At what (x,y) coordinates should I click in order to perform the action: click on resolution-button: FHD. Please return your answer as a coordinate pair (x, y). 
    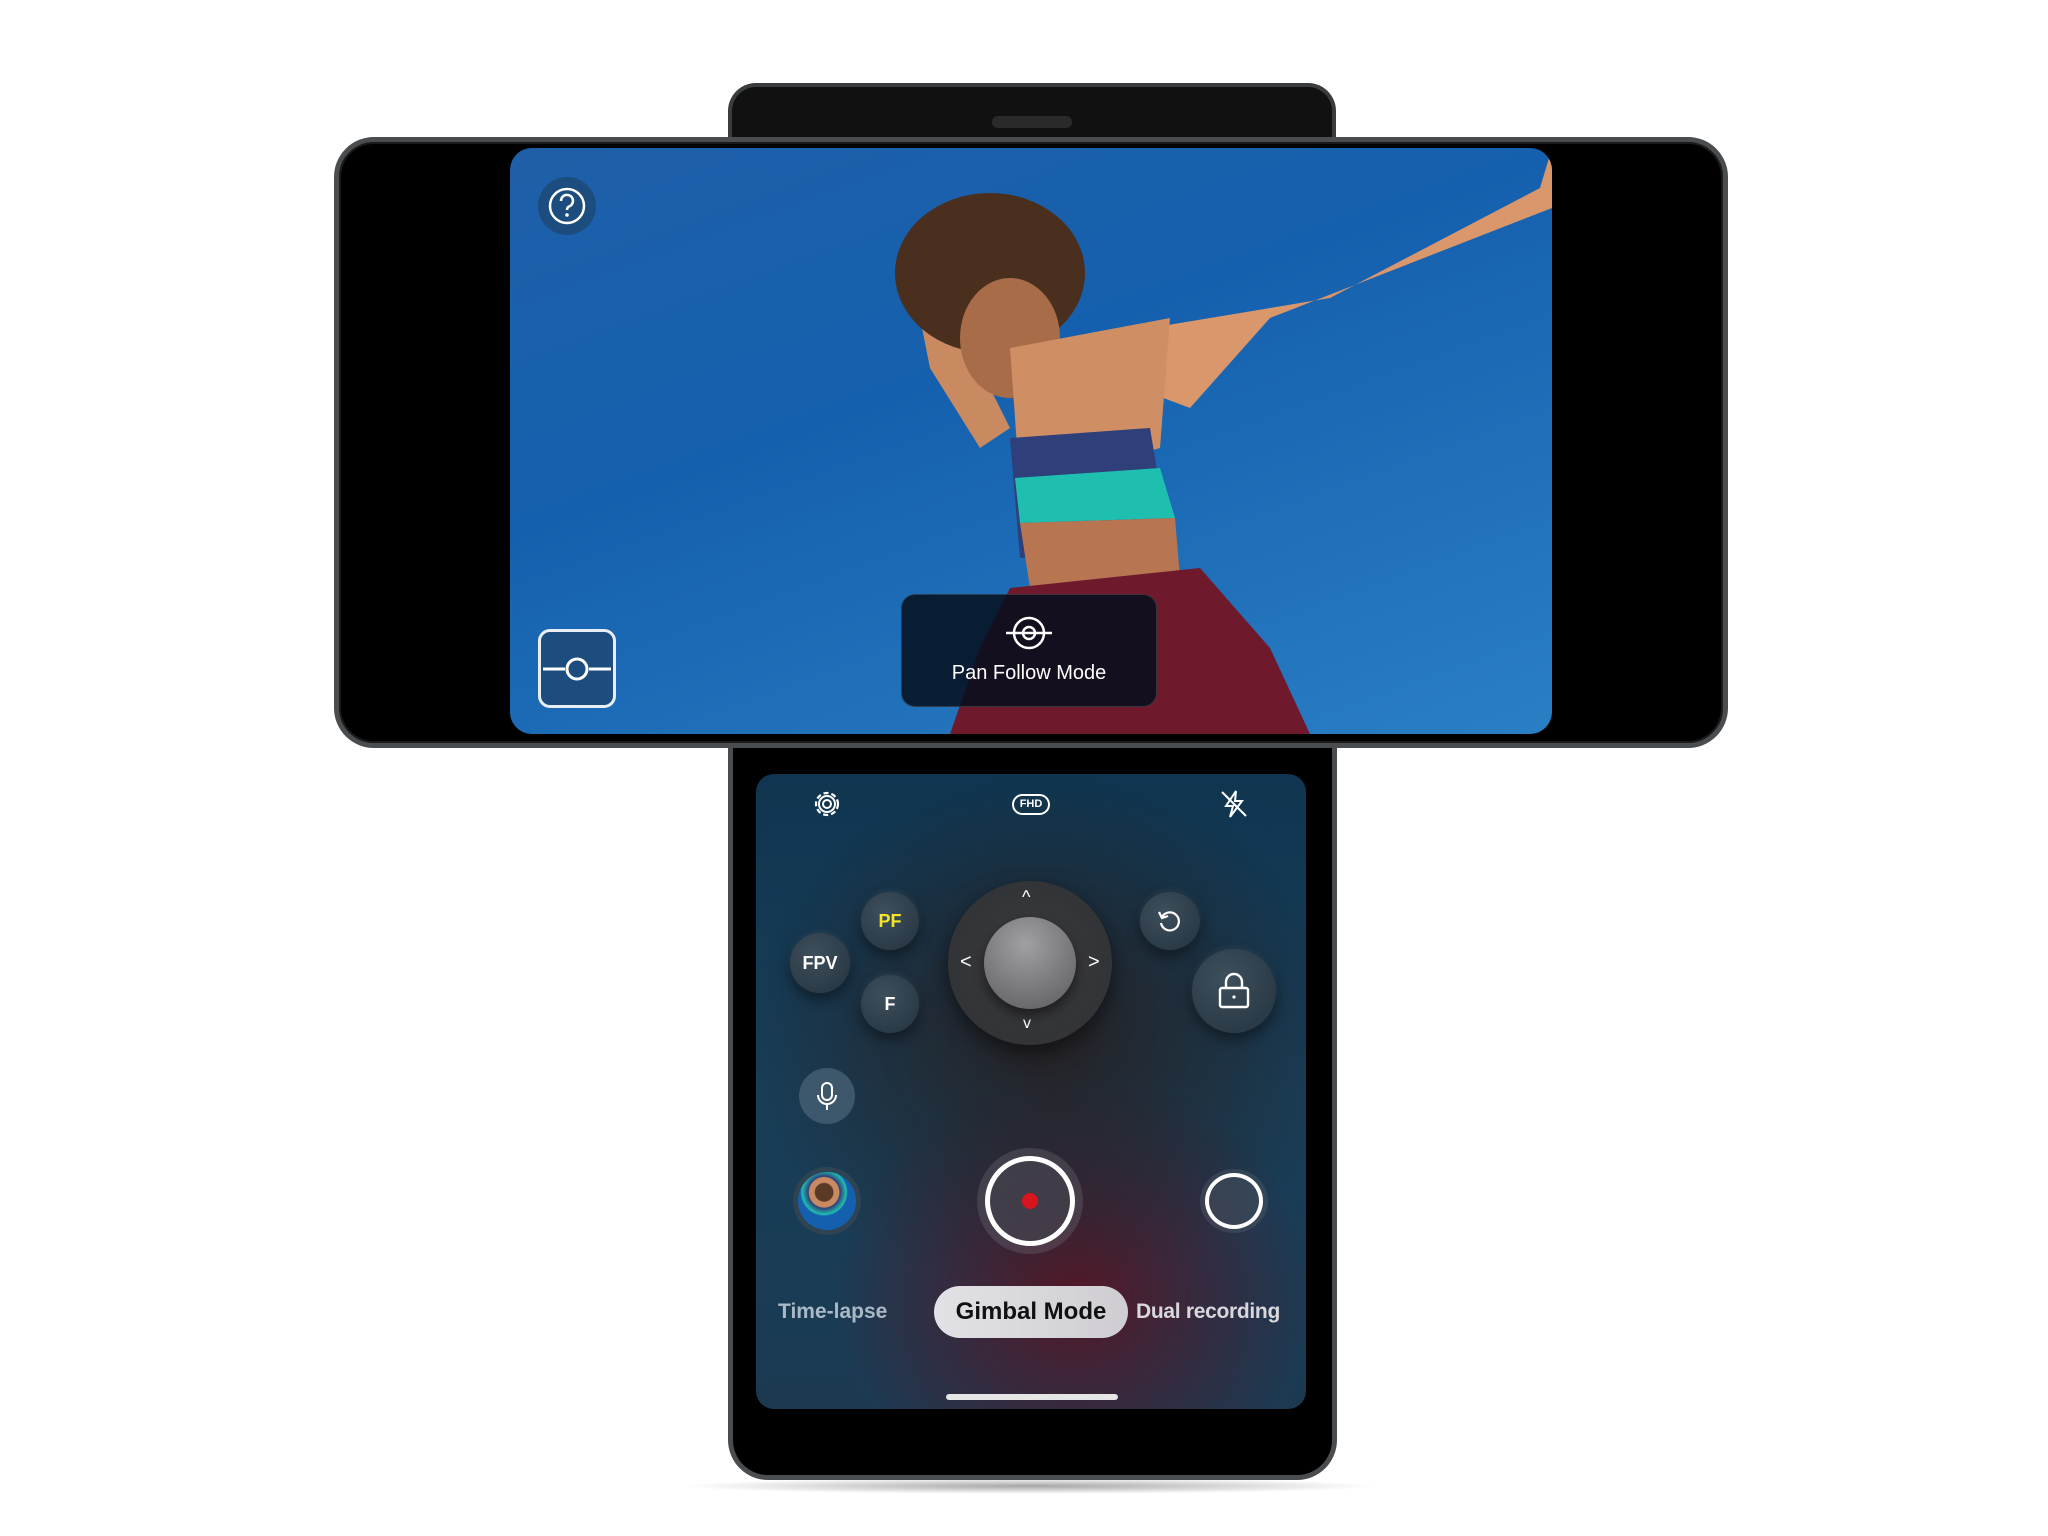
    Looking at the image, I should click on (1031, 804).